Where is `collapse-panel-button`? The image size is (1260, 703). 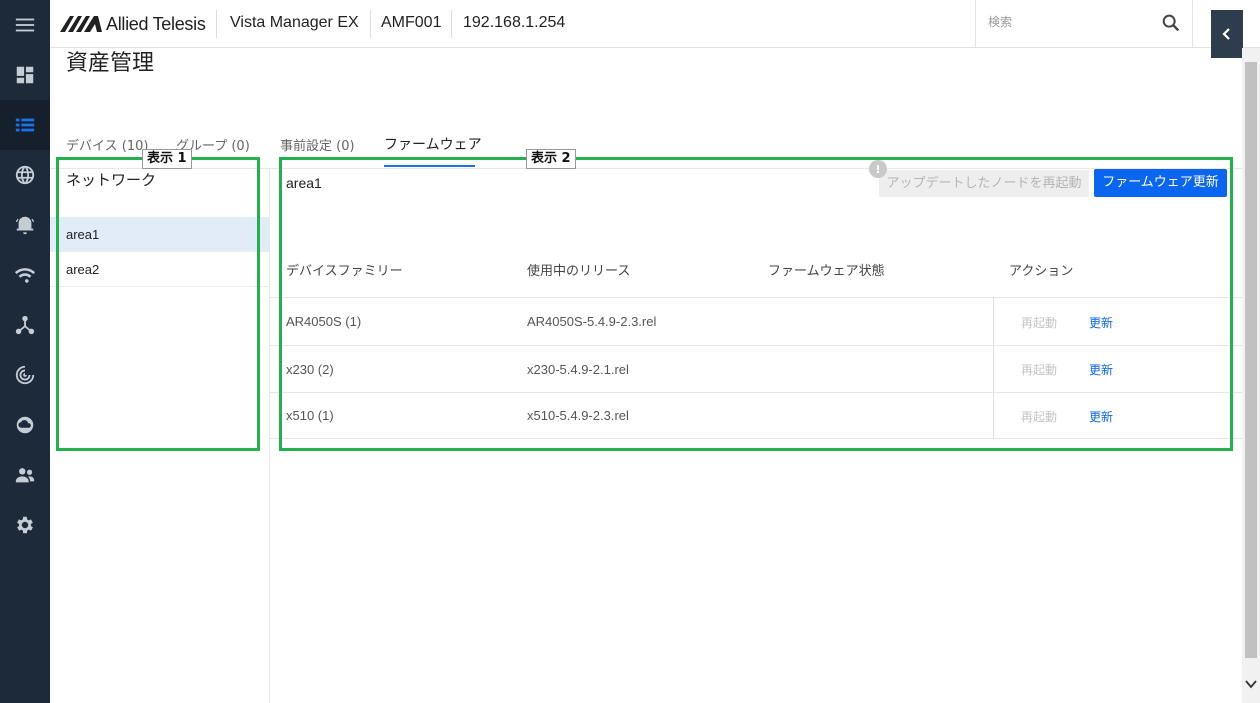
collapse-panel-button is located at coordinates (1227, 34).